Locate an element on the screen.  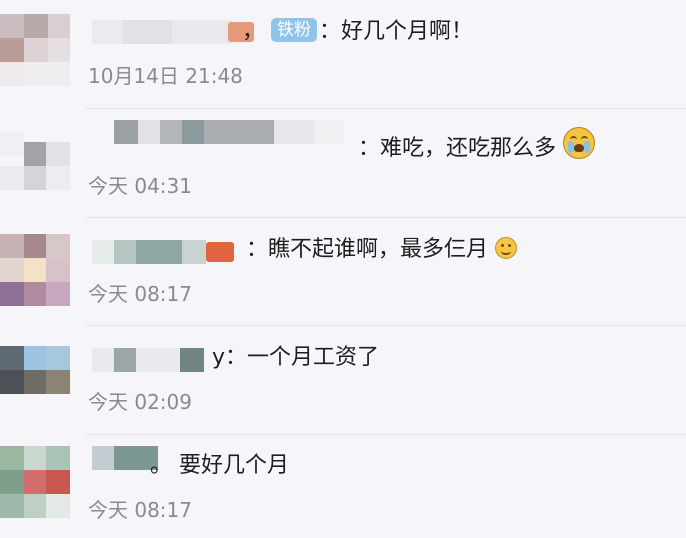
divider is located at coordinates (386, 108).